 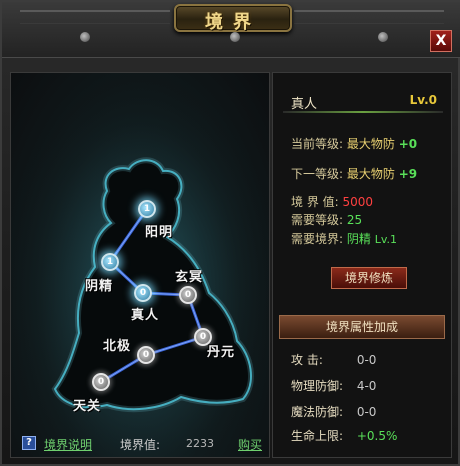 What do you see at coordinates (423, 100) in the screenshot?
I see `realm-level: Lv.0` at bounding box center [423, 100].